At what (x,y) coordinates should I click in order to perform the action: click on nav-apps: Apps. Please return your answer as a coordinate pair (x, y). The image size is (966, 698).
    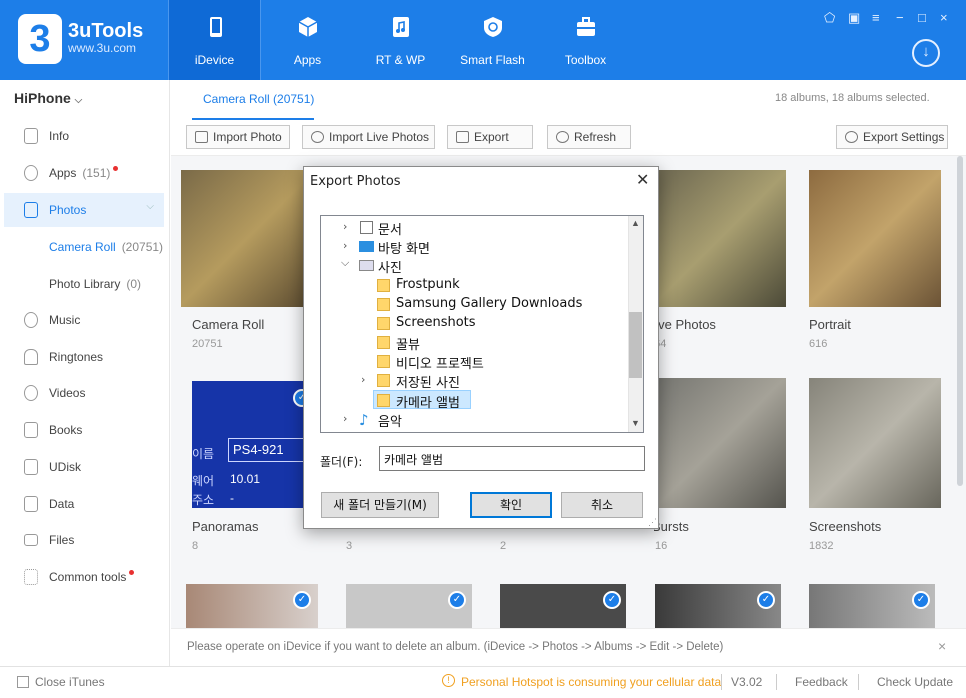
    Looking at the image, I should click on (307, 40).